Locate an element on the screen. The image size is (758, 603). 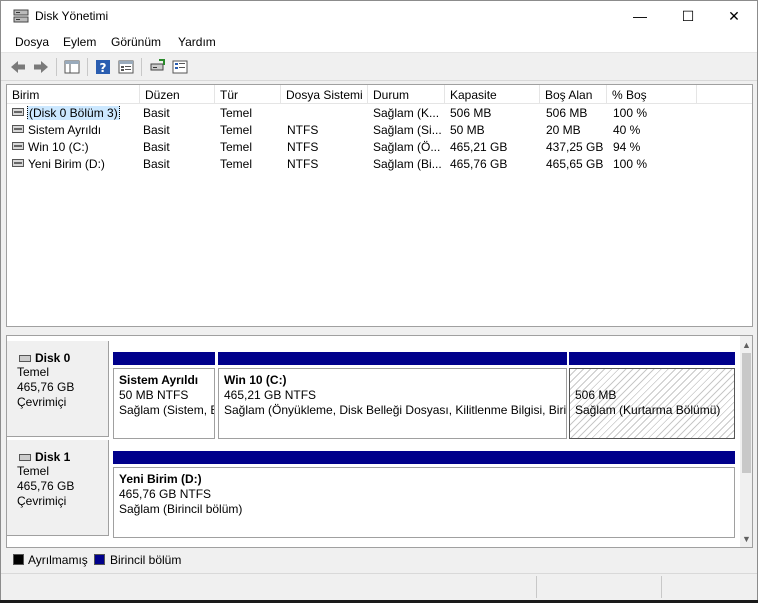
maximize-button: ☐ is located at coordinates (688, 16).